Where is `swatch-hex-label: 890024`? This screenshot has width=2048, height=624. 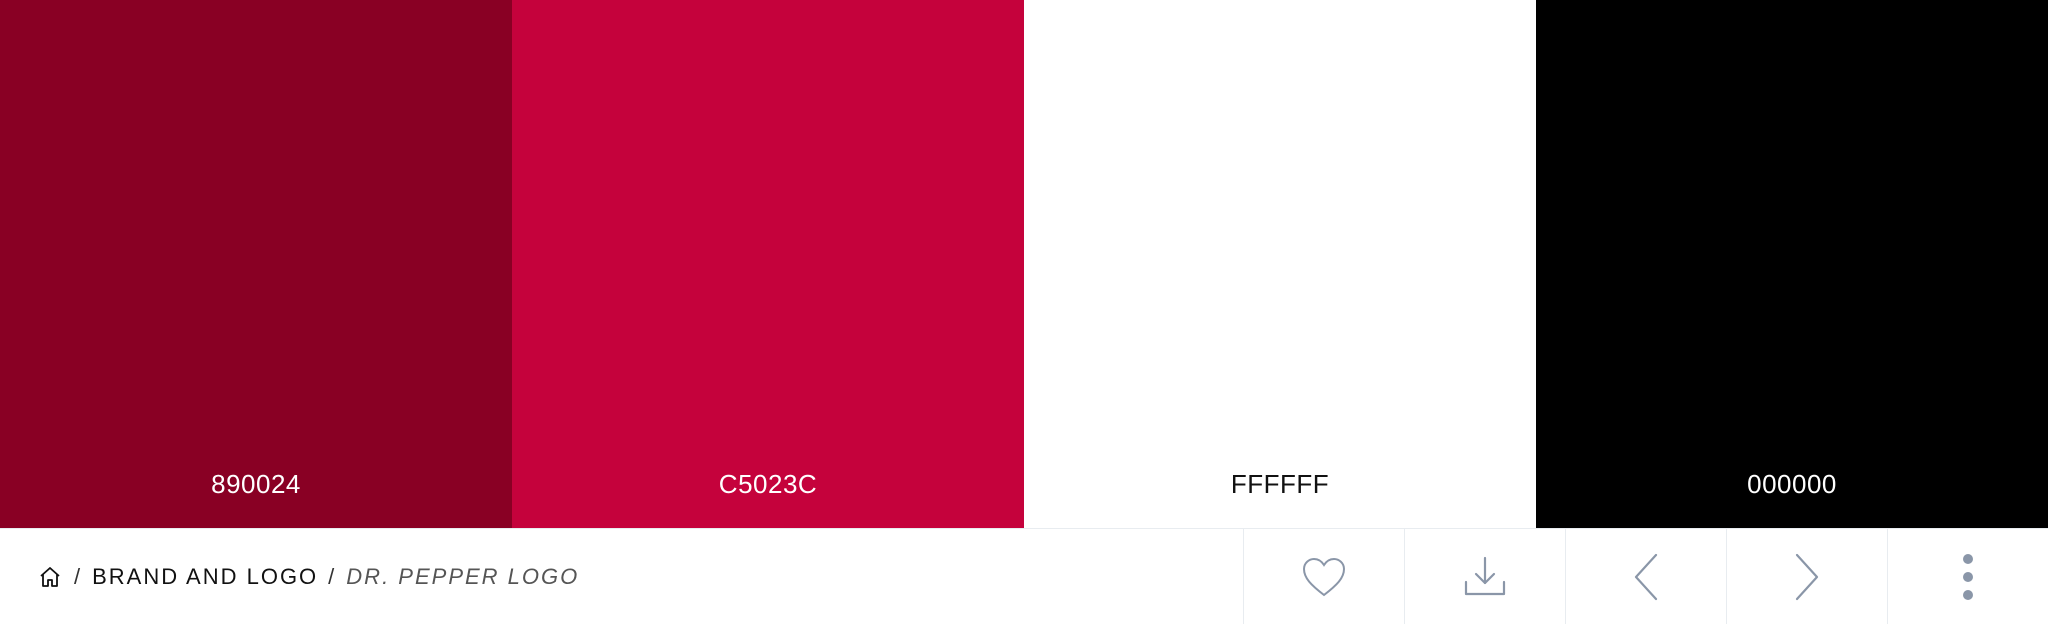 swatch-hex-label: 890024 is located at coordinates (256, 484).